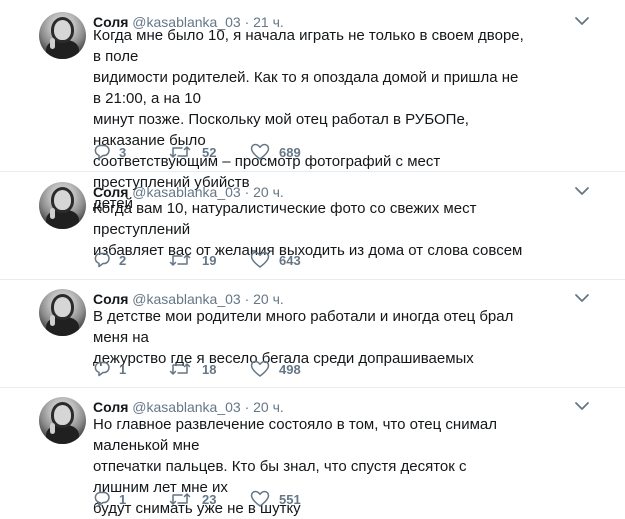  I want to click on like-count: 551, so click(290, 499).